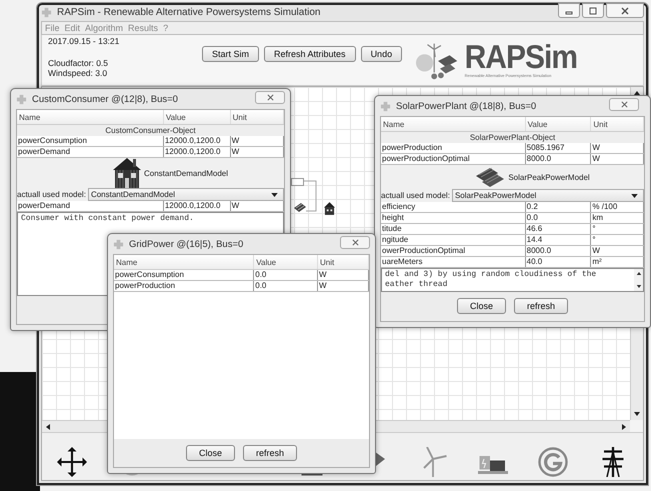 The image size is (651, 491). What do you see at coordinates (559, 207) in the screenshot?
I see `table-cell: 0.2` at bounding box center [559, 207].